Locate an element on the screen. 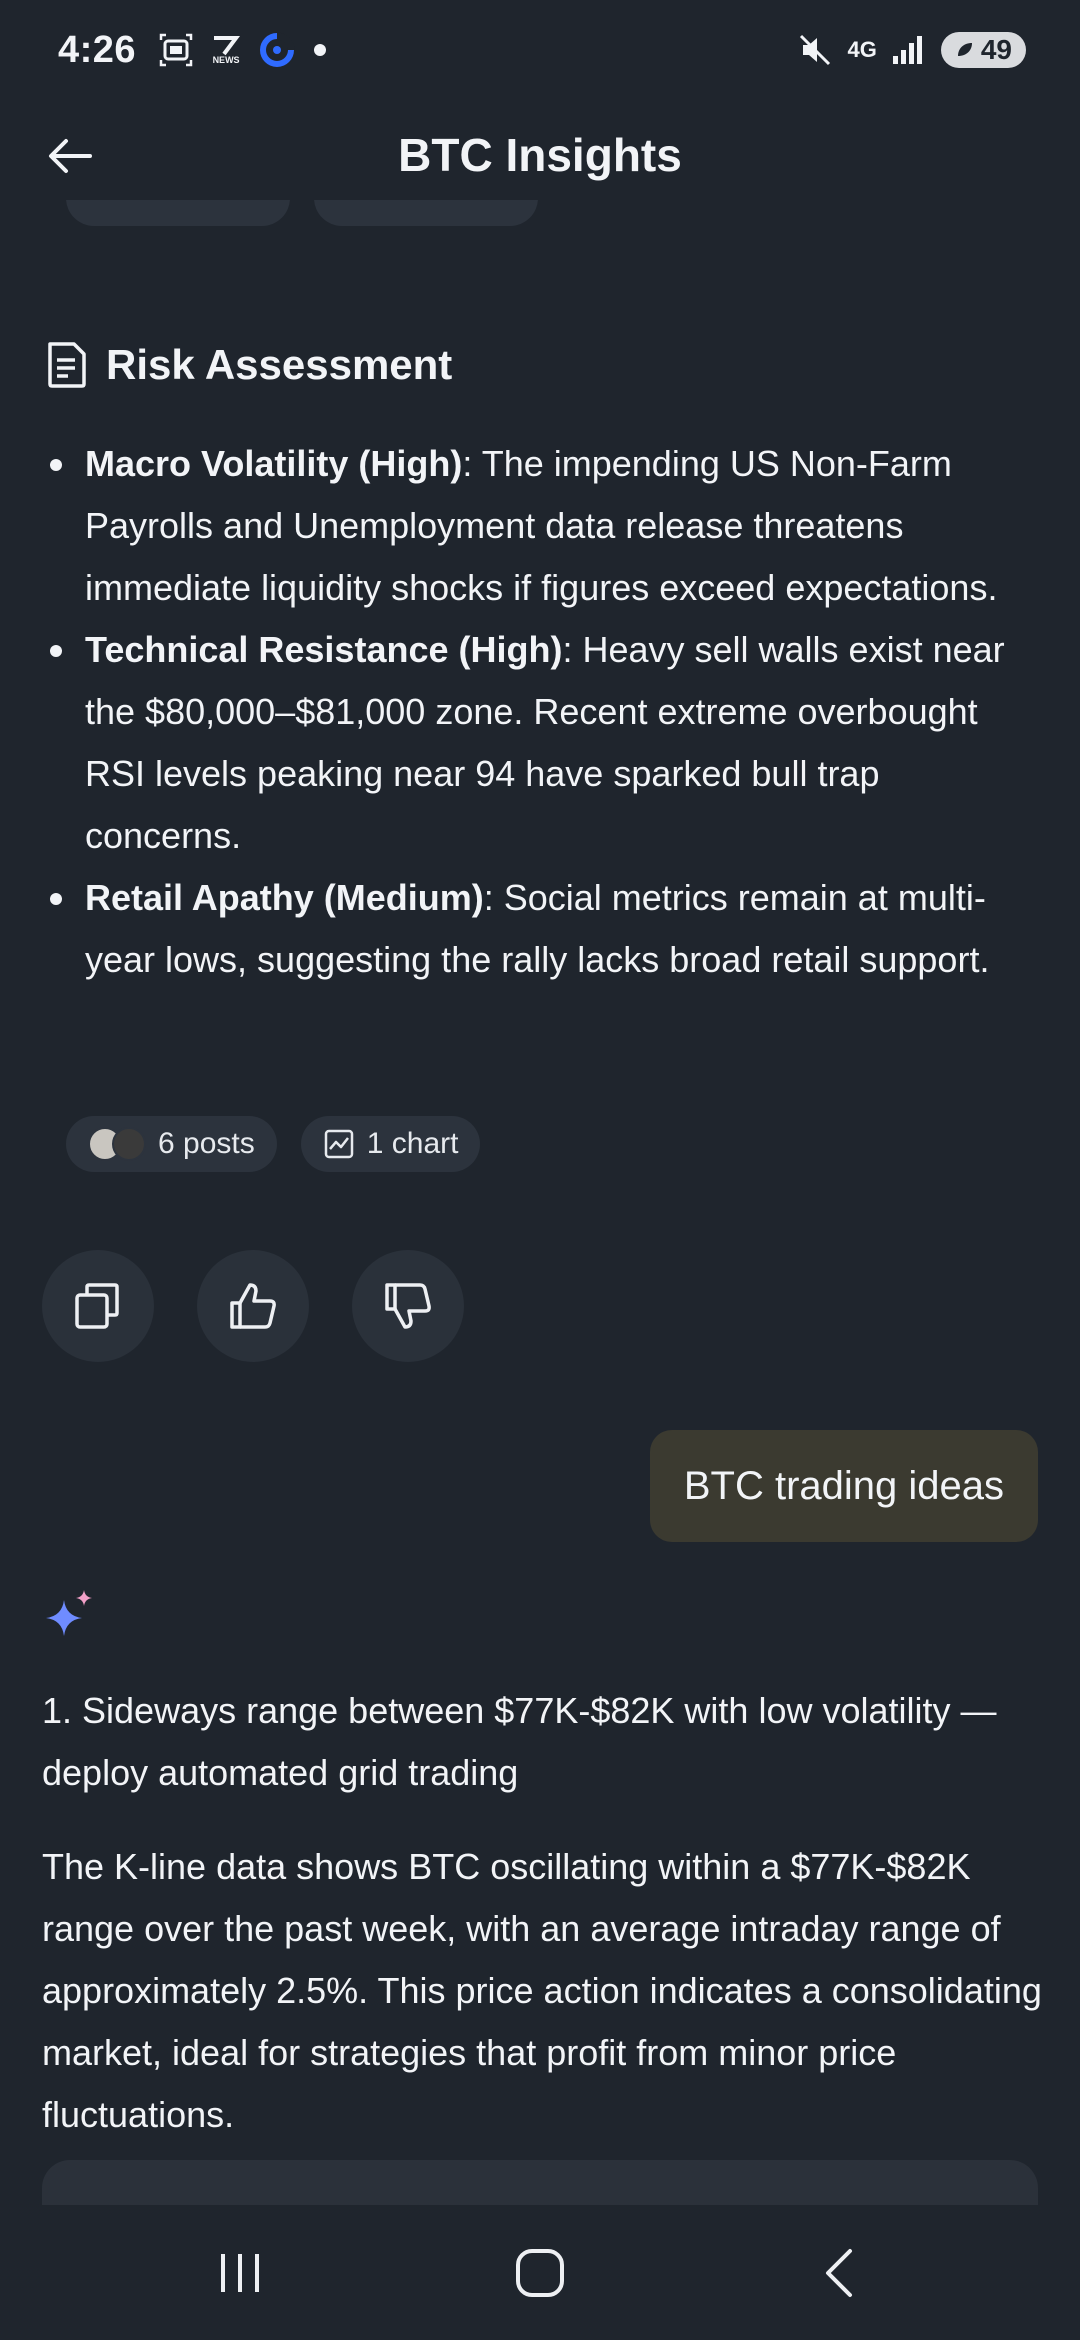 Image resolution: width=1080 pixels, height=2340 pixels. source-chips: 6 posts 1 chart is located at coordinates (273, 1144).